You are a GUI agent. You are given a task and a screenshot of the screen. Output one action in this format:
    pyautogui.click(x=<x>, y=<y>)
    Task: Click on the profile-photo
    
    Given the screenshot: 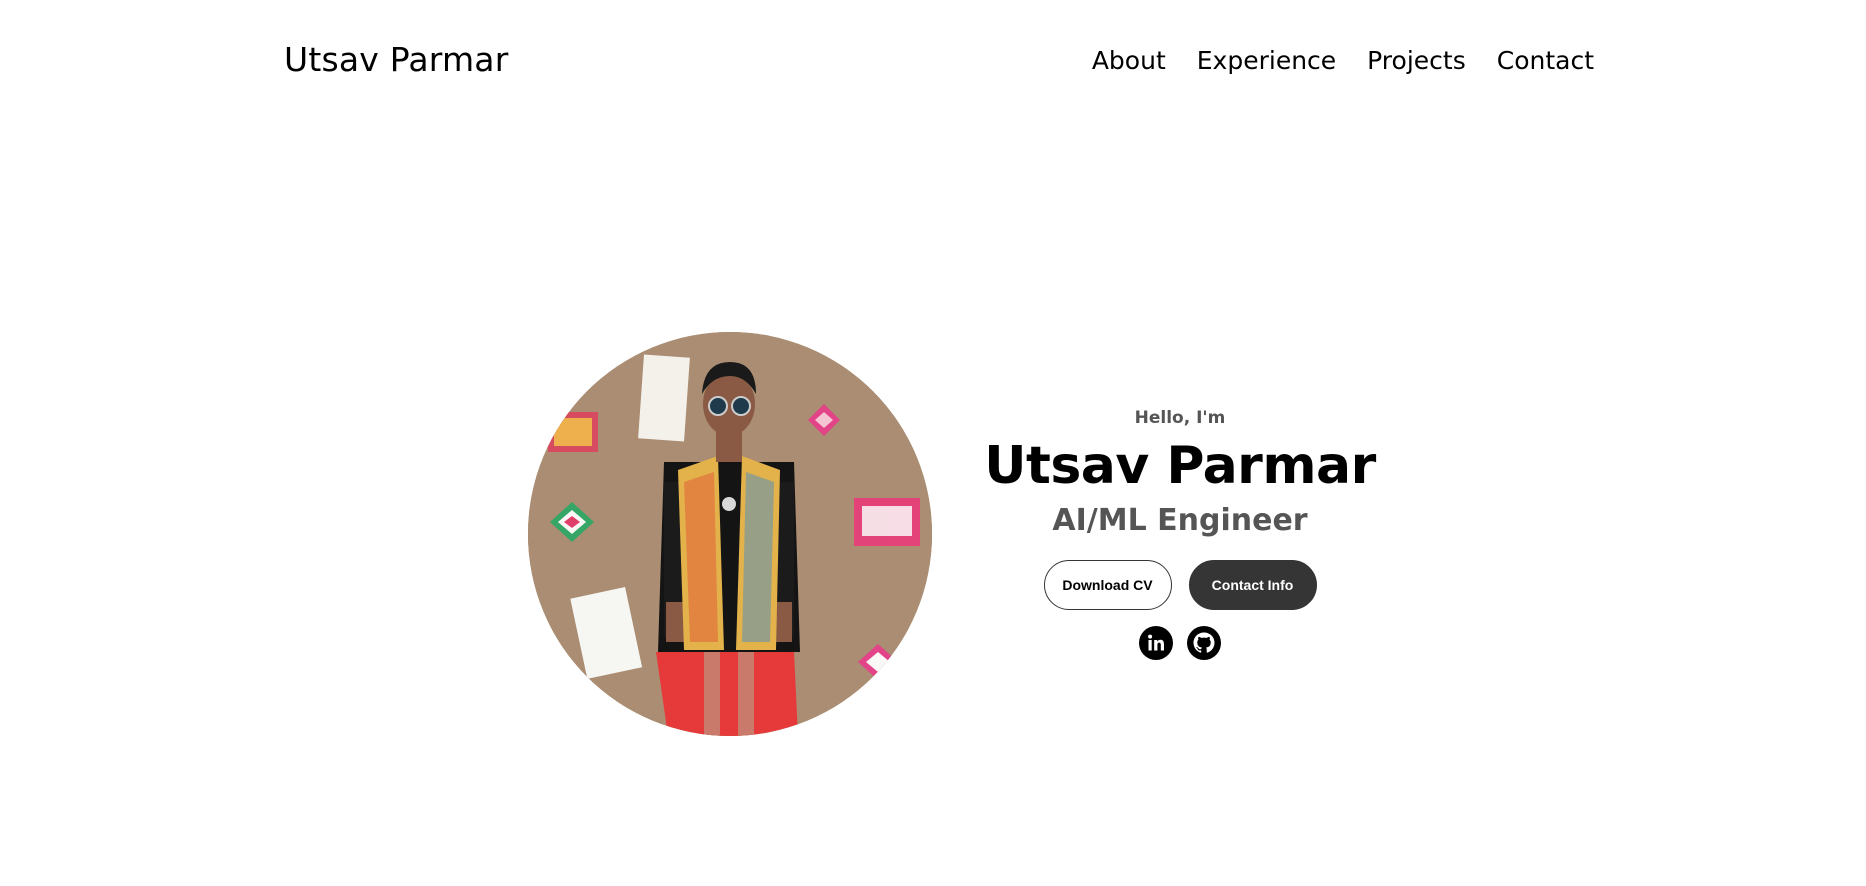 What is the action you would take?
    pyautogui.click(x=730, y=534)
    